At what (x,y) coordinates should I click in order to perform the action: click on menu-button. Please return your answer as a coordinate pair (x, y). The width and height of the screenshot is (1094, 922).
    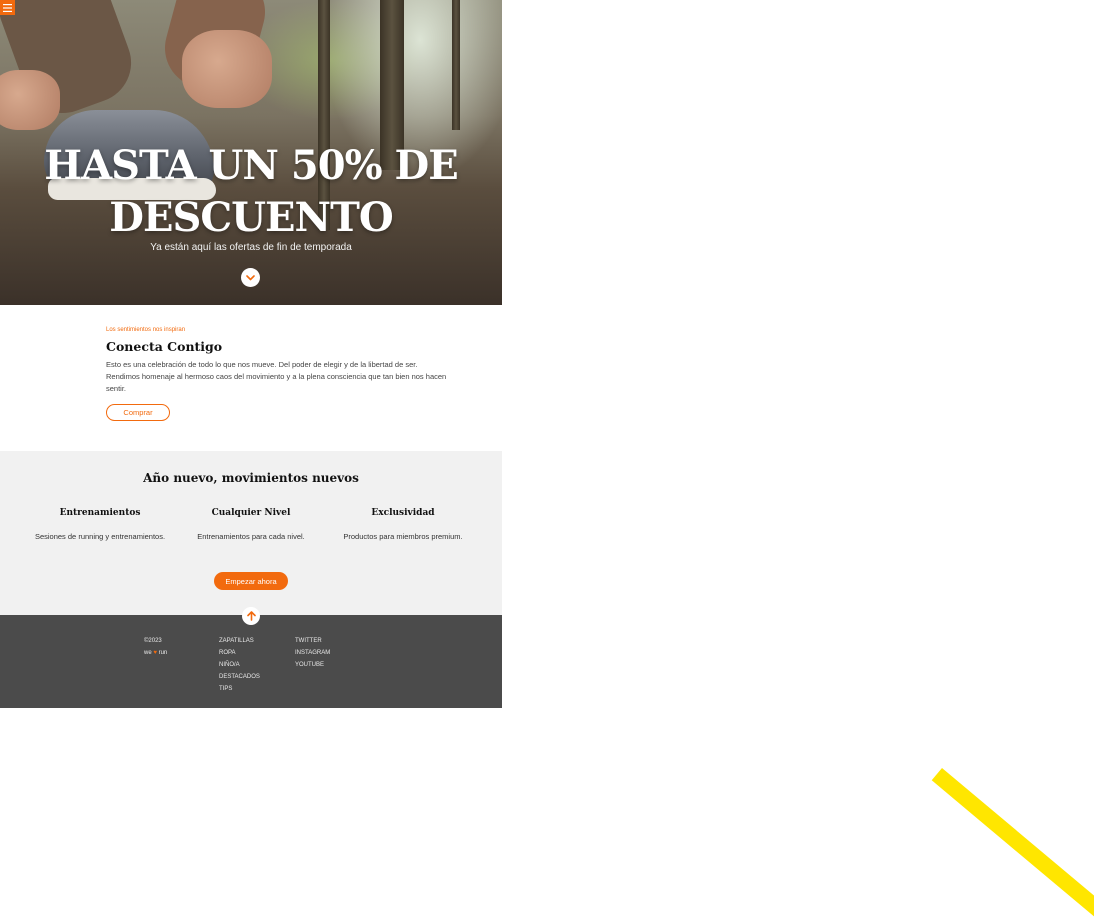
    Looking at the image, I should click on (7, 7).